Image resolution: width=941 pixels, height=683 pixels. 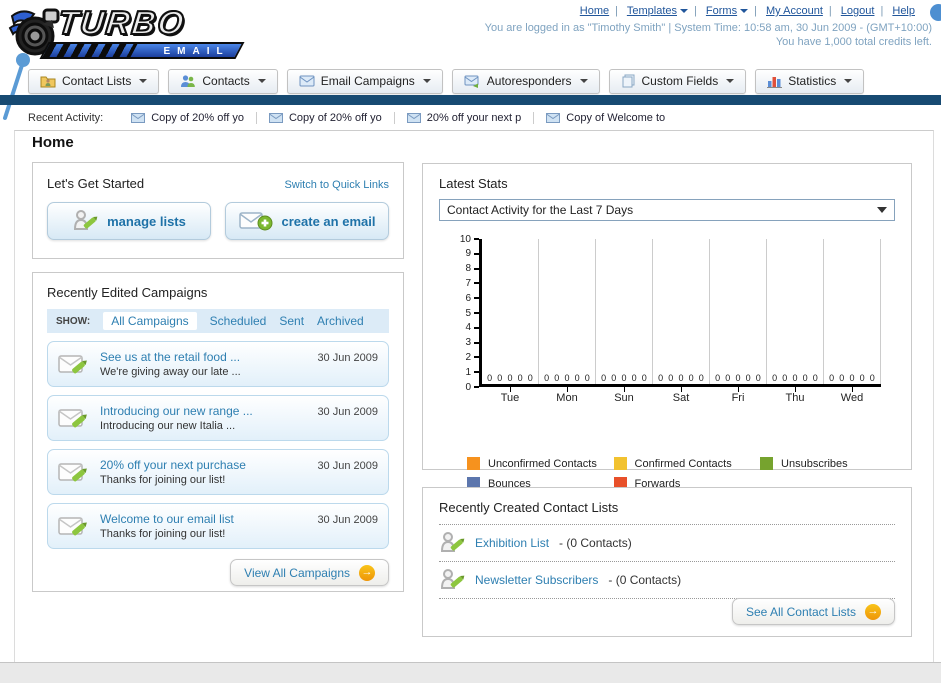 What do you see at coordinates (813, 611) in the screenshot?
I see `see-all-contact-lists-button: See All Contact Lists →` at bounding box center [813, 611].